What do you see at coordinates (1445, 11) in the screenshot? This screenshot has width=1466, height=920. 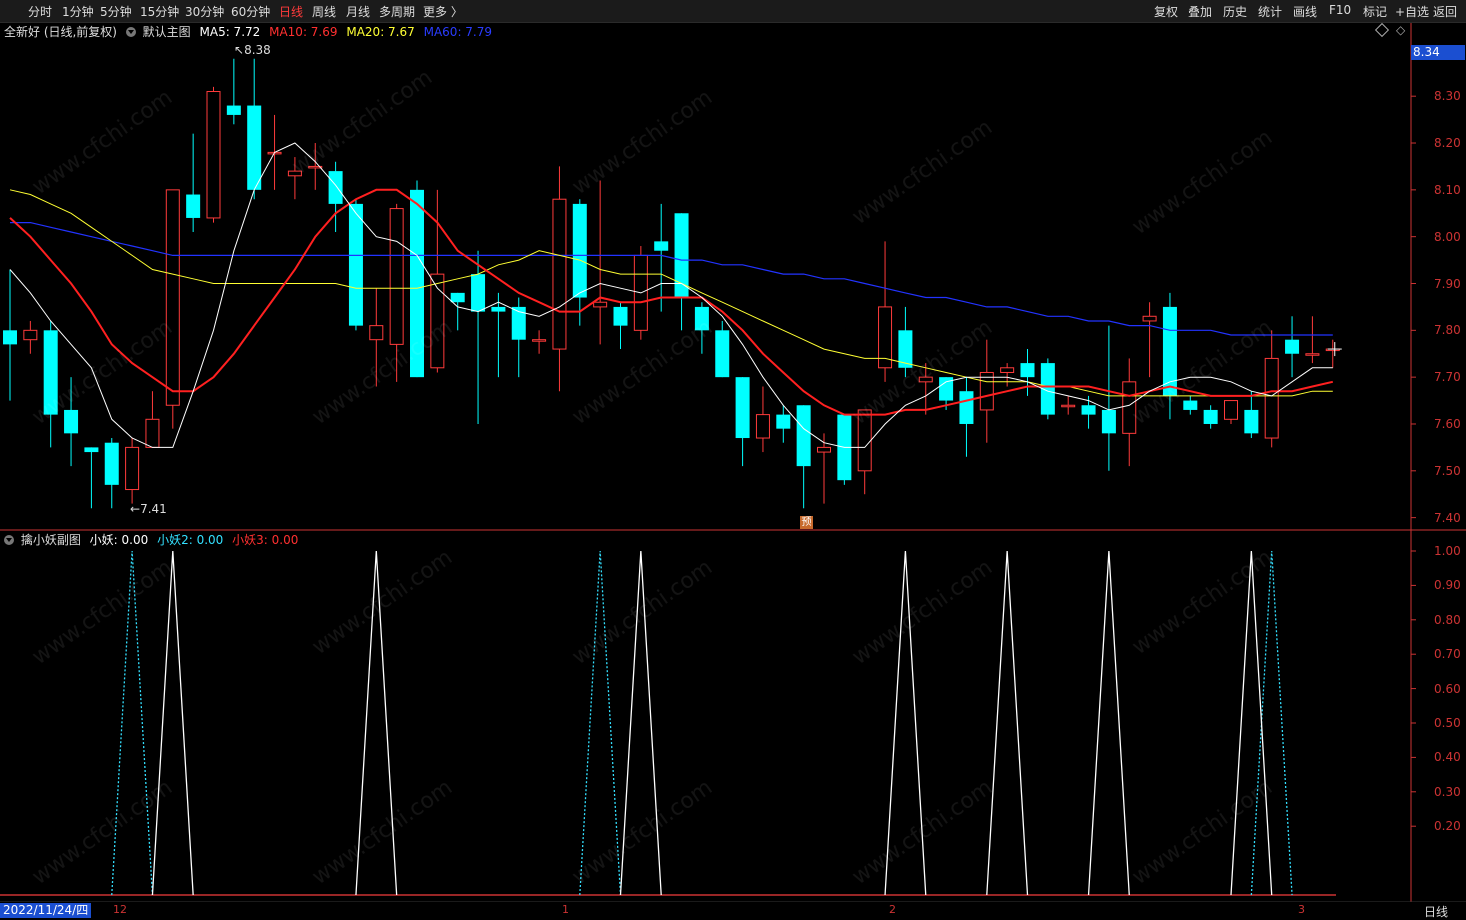 I see `toolbar-right-item-8: 返回` at bounding box center [1445, 11].